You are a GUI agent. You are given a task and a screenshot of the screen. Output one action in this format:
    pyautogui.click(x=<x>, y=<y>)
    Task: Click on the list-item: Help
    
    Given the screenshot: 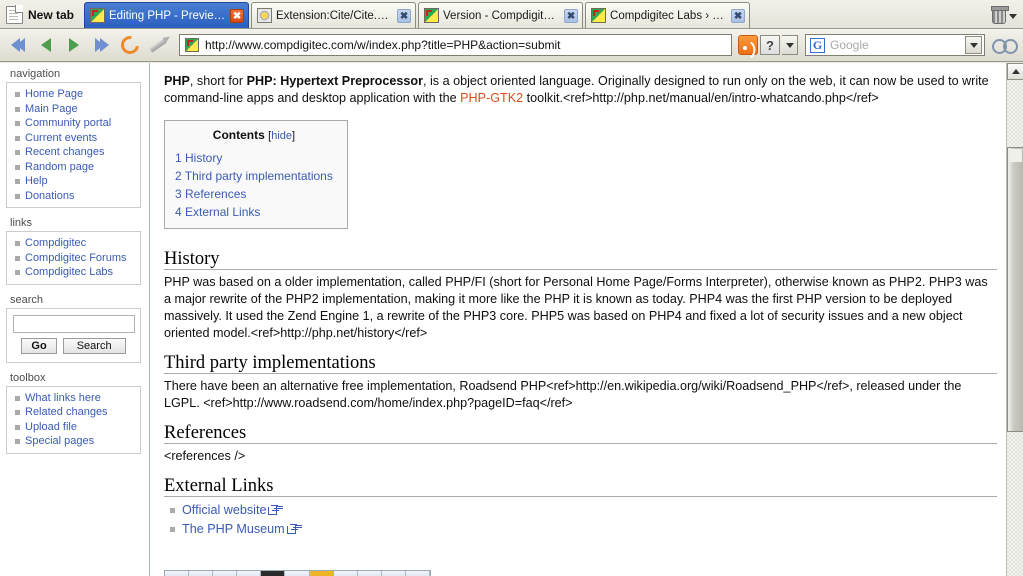 What is the action you would take?
    pyautogui.click(x=77, y=181)
    